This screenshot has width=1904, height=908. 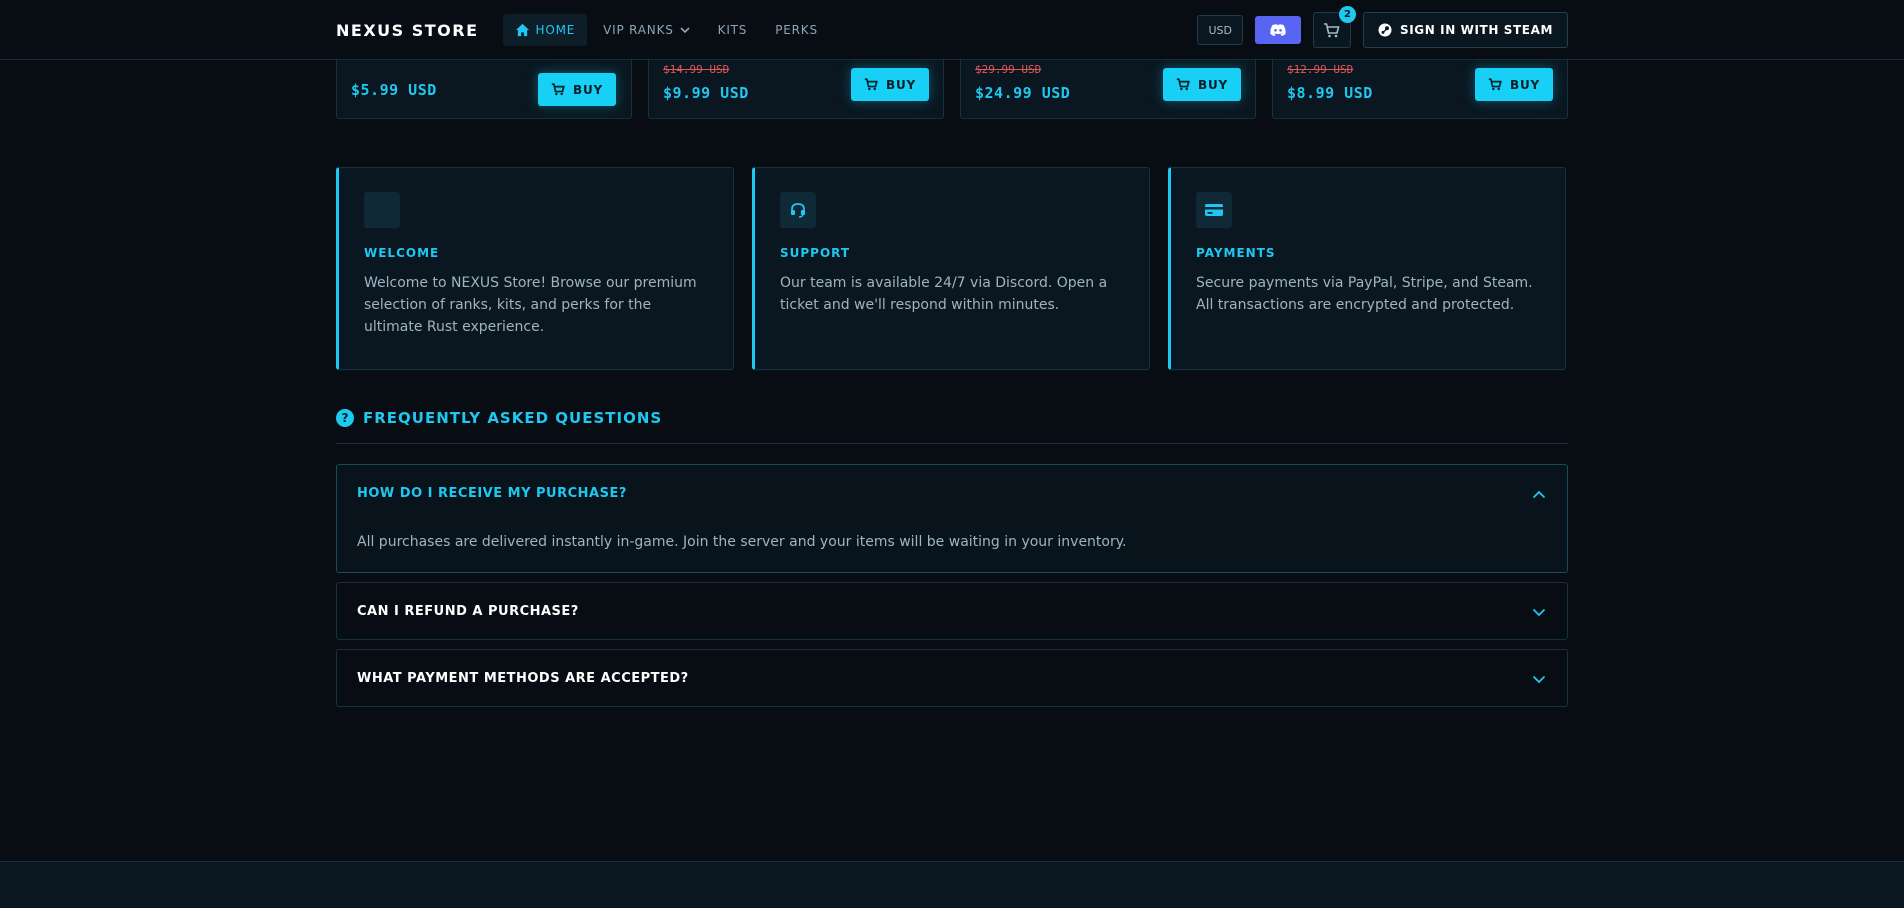 I want to click on nav-link-label: KITS, so click(x=732, y=30).